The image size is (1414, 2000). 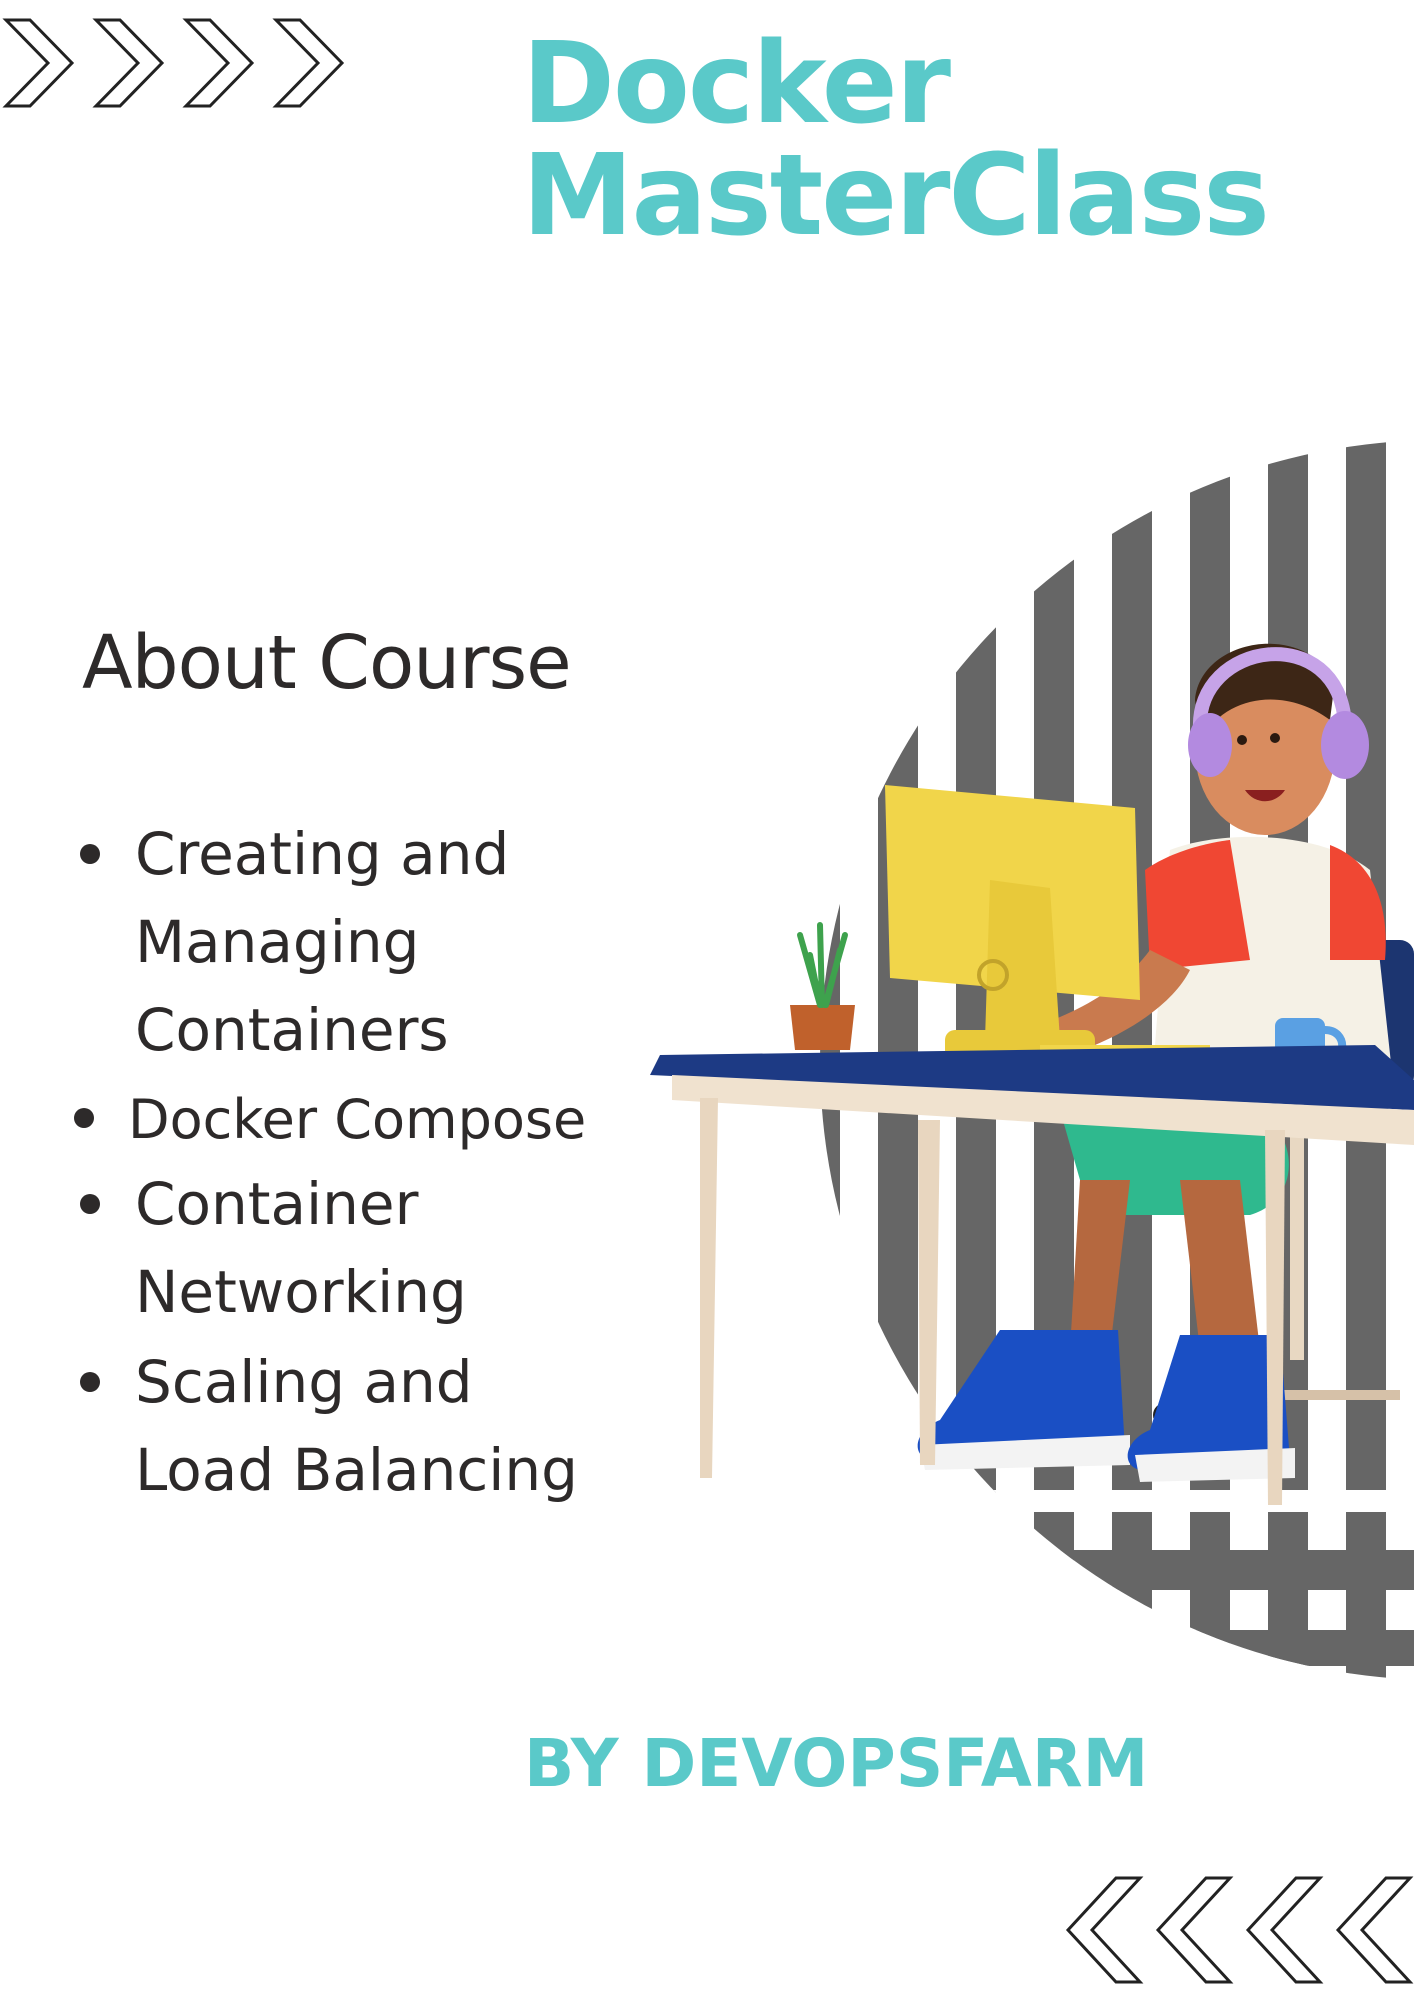 I want to click on author-byline: BY DEVOPSFARM, so click(x=836, y=1763).